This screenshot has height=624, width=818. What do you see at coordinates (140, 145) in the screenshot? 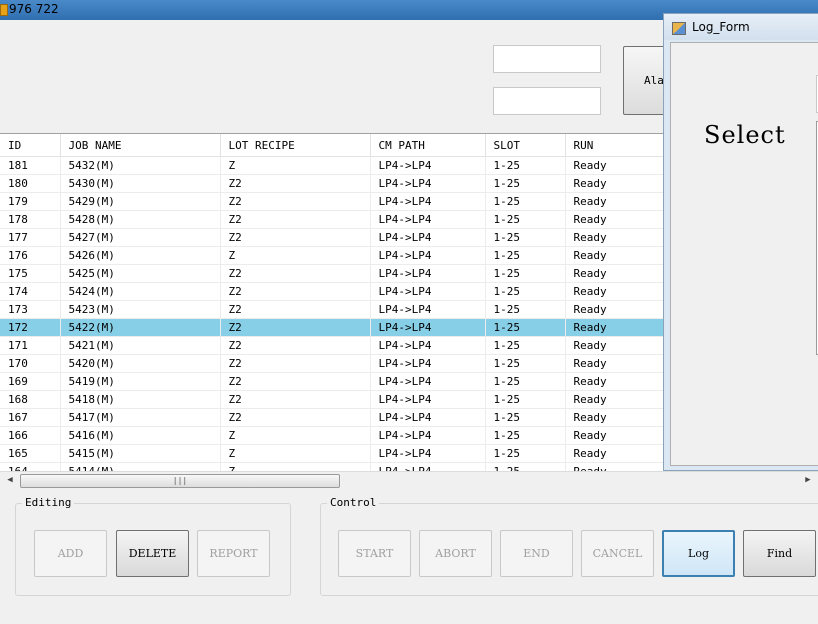
I see `column-header-job-name: JOB NAME` at bounding box center [140, 145].